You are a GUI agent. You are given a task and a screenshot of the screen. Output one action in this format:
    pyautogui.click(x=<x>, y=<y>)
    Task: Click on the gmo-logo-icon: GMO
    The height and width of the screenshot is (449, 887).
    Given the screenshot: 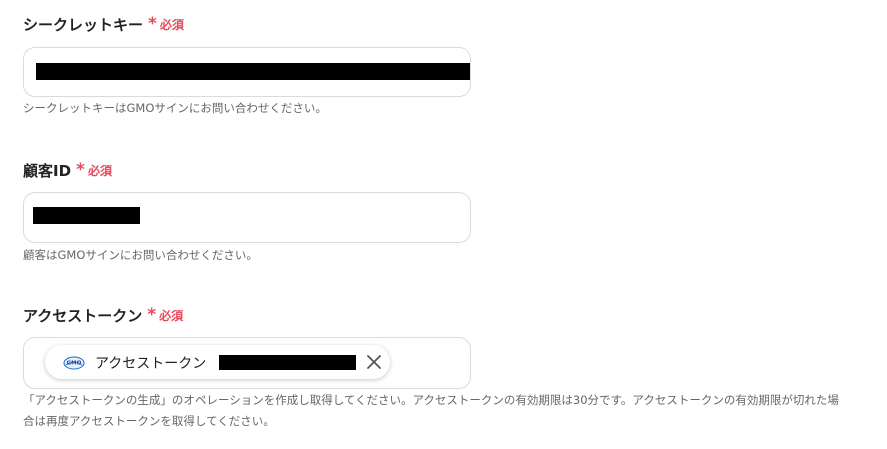 What is the action you would take?
    pyautogui.click(x=74, y=362)
    